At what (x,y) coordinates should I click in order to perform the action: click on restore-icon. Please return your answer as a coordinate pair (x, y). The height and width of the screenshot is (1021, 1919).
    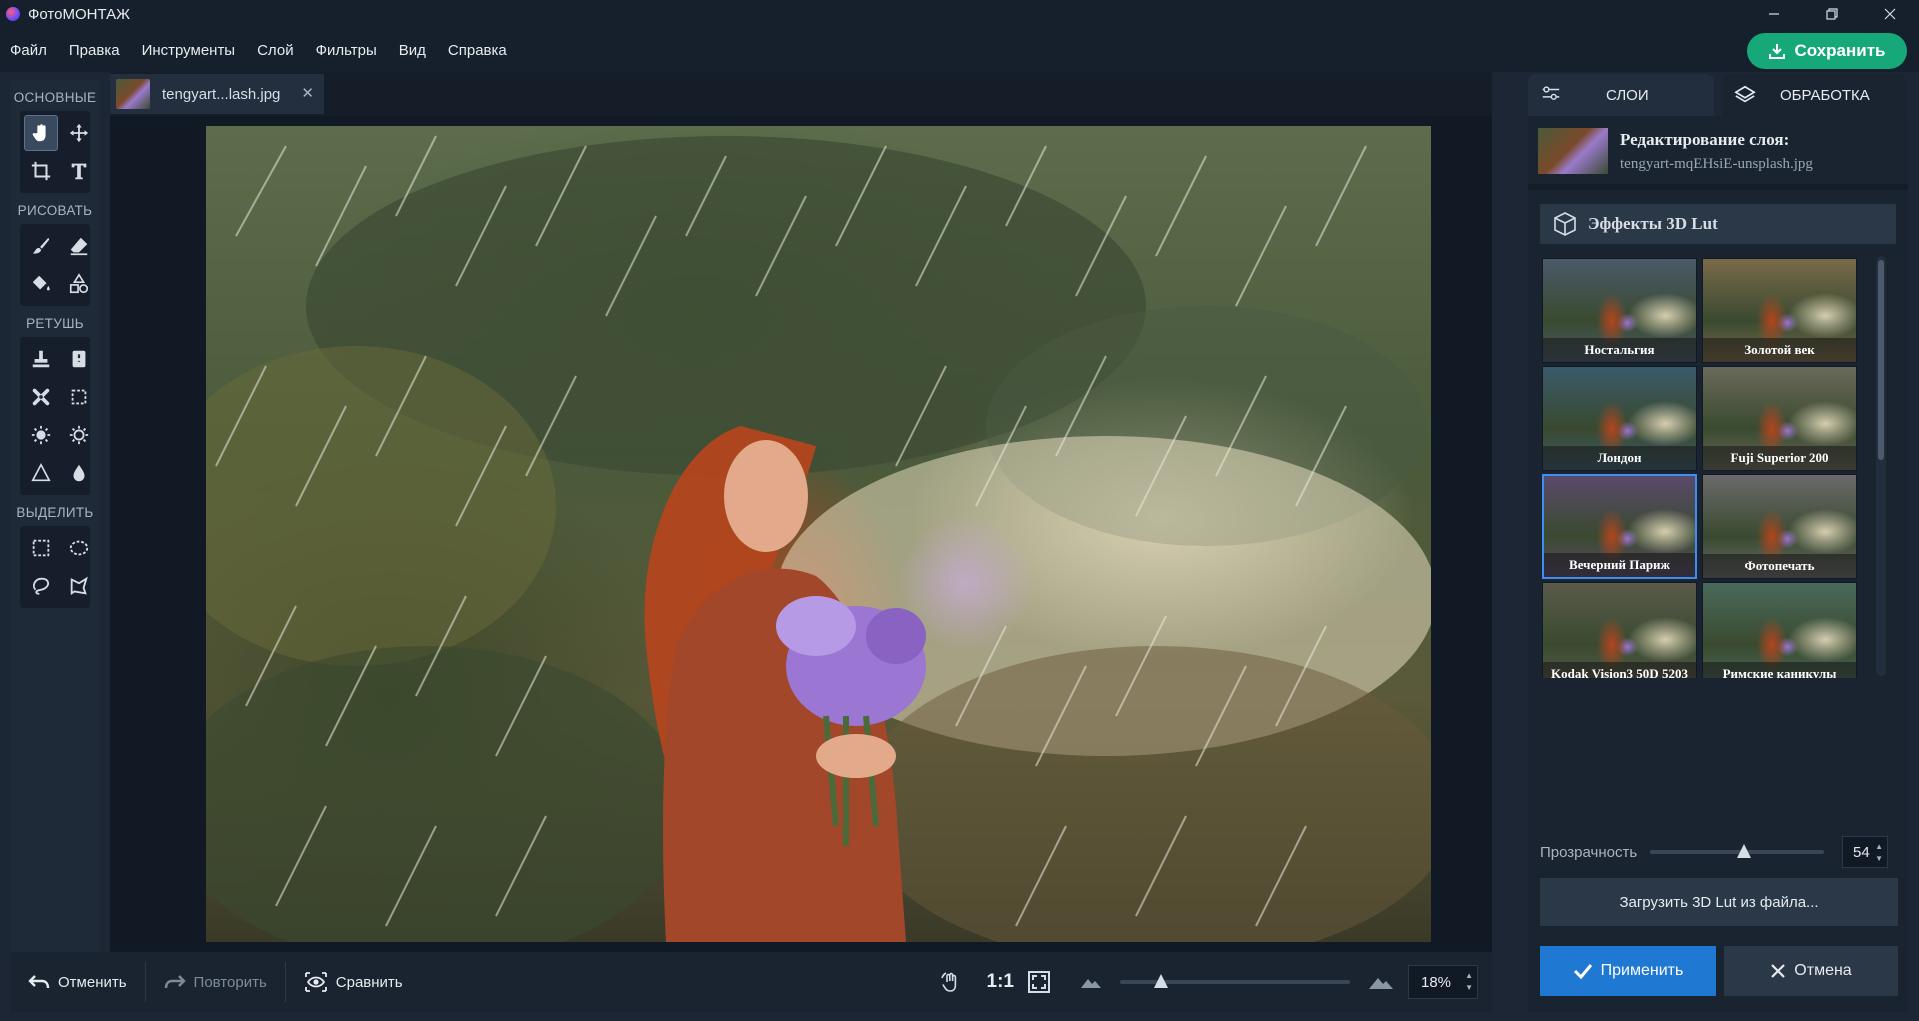
    Looking at the image, I should click on (1832, 14).